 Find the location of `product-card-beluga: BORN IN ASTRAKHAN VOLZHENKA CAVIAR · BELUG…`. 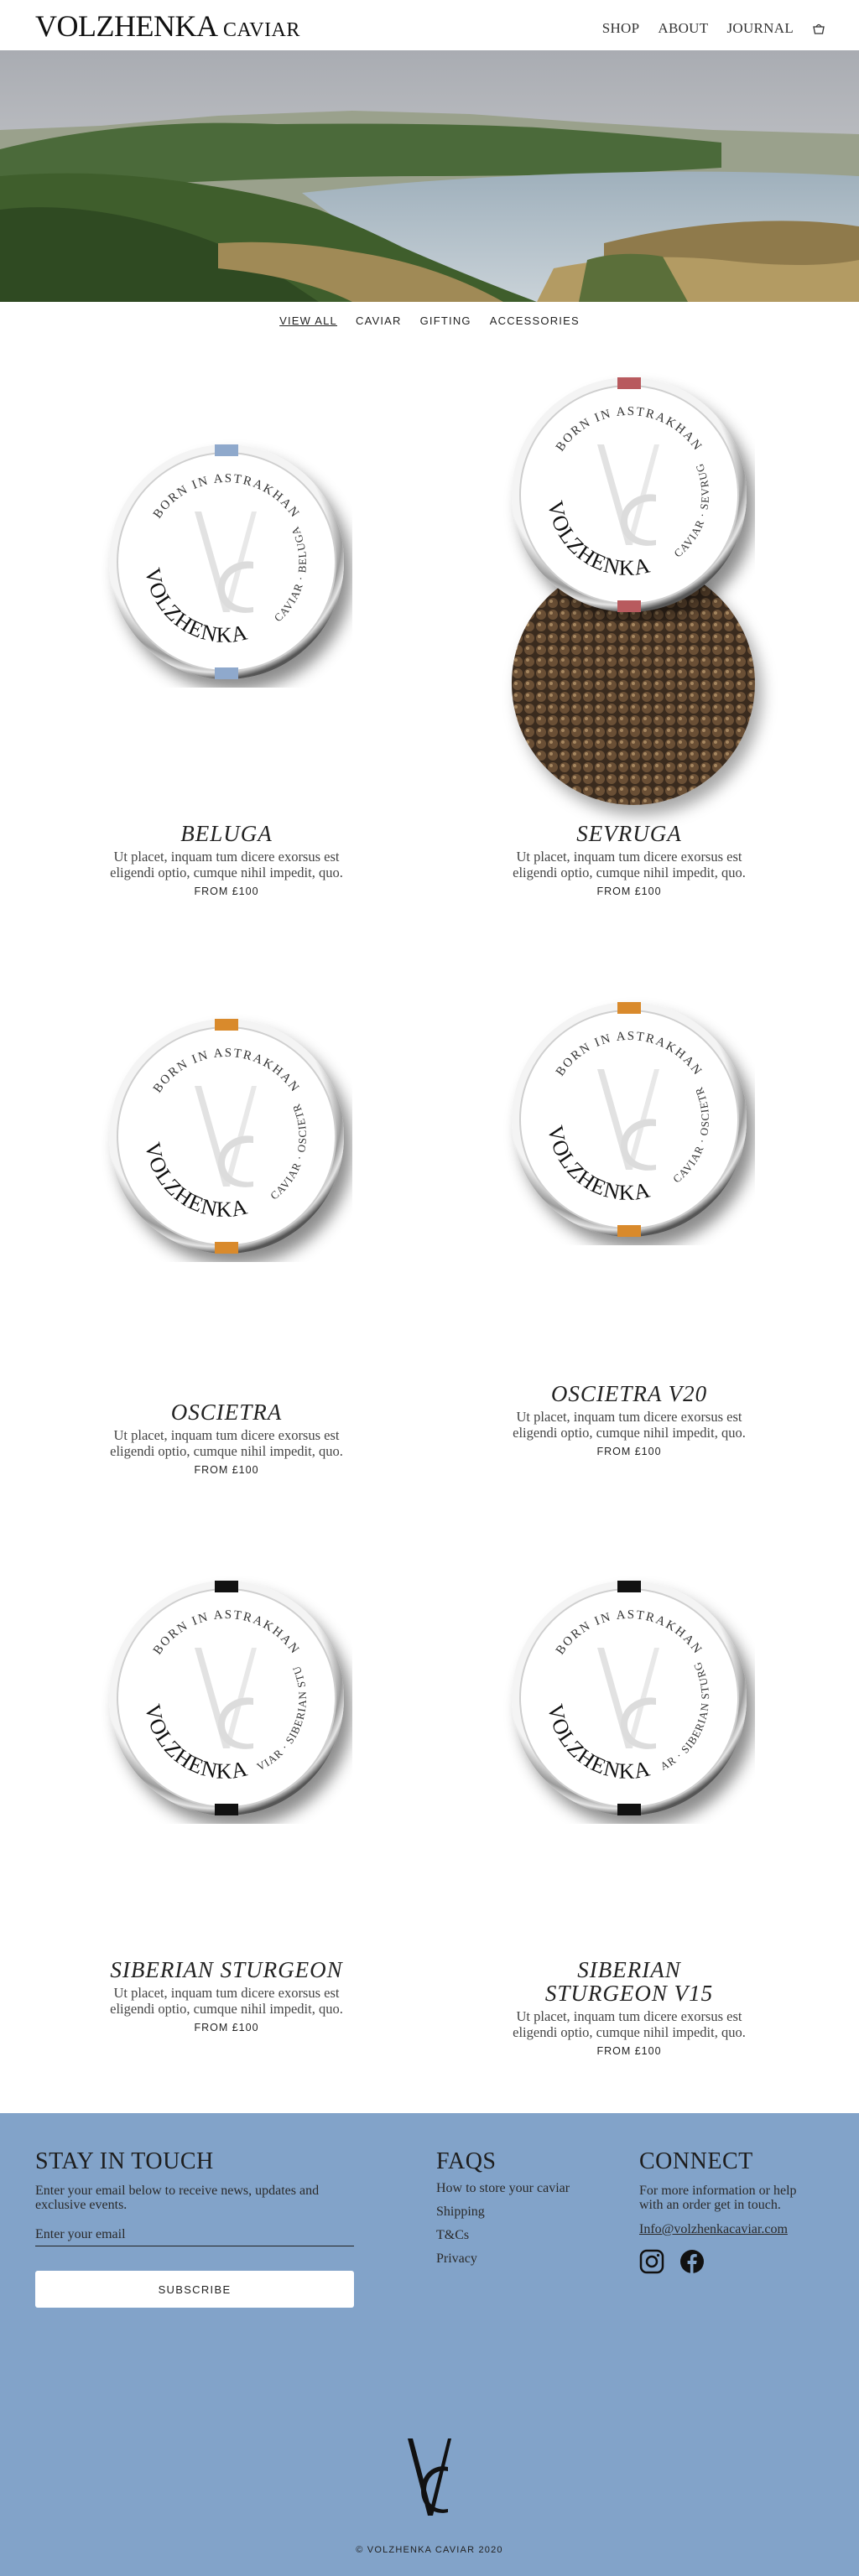

product-card-beluga: BORN IN ASTRAKHAN VOLZHENKA CAVIAR · BELUG… is located at coordinates (226, 671).